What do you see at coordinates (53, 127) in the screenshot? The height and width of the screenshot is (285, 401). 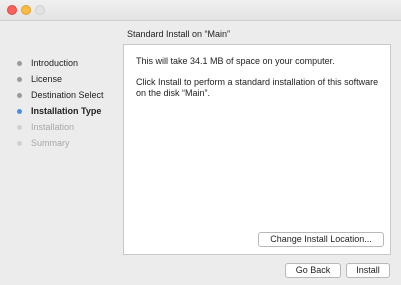 I see `step-label: Installation` at bounding box center [53, 127].